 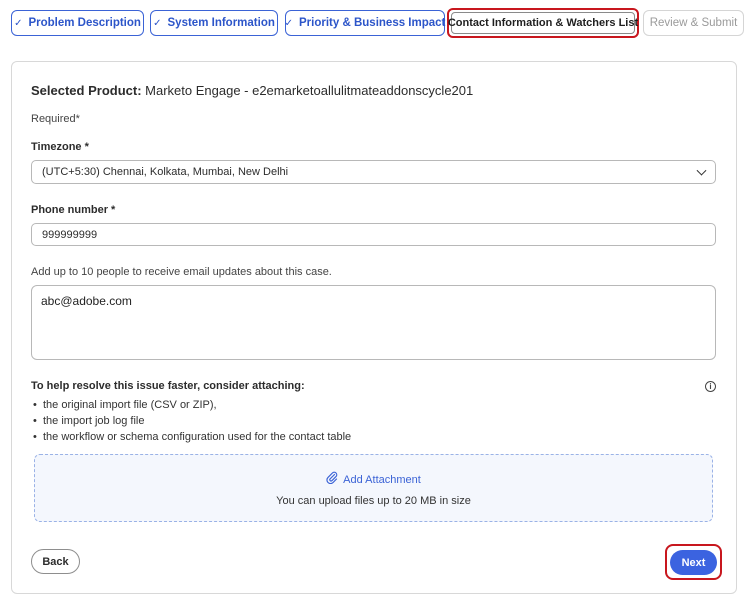 I want to click on chevron-down-icon, so click(x=701, y=170).